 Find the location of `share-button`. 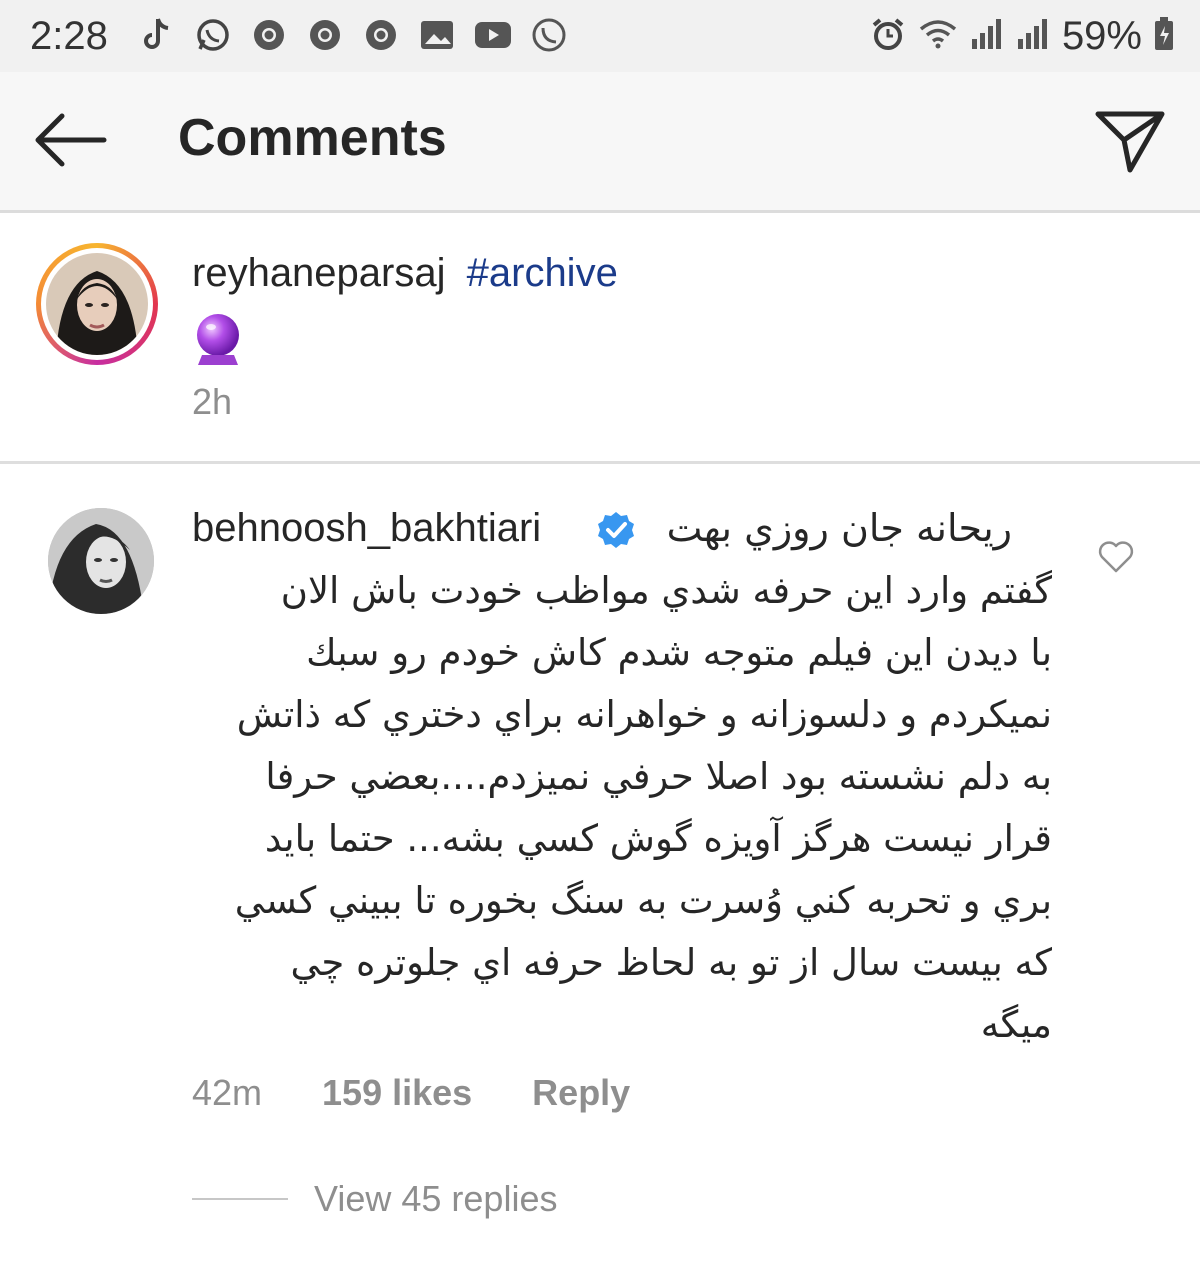

share-button is located at coordinates (1130, 140).